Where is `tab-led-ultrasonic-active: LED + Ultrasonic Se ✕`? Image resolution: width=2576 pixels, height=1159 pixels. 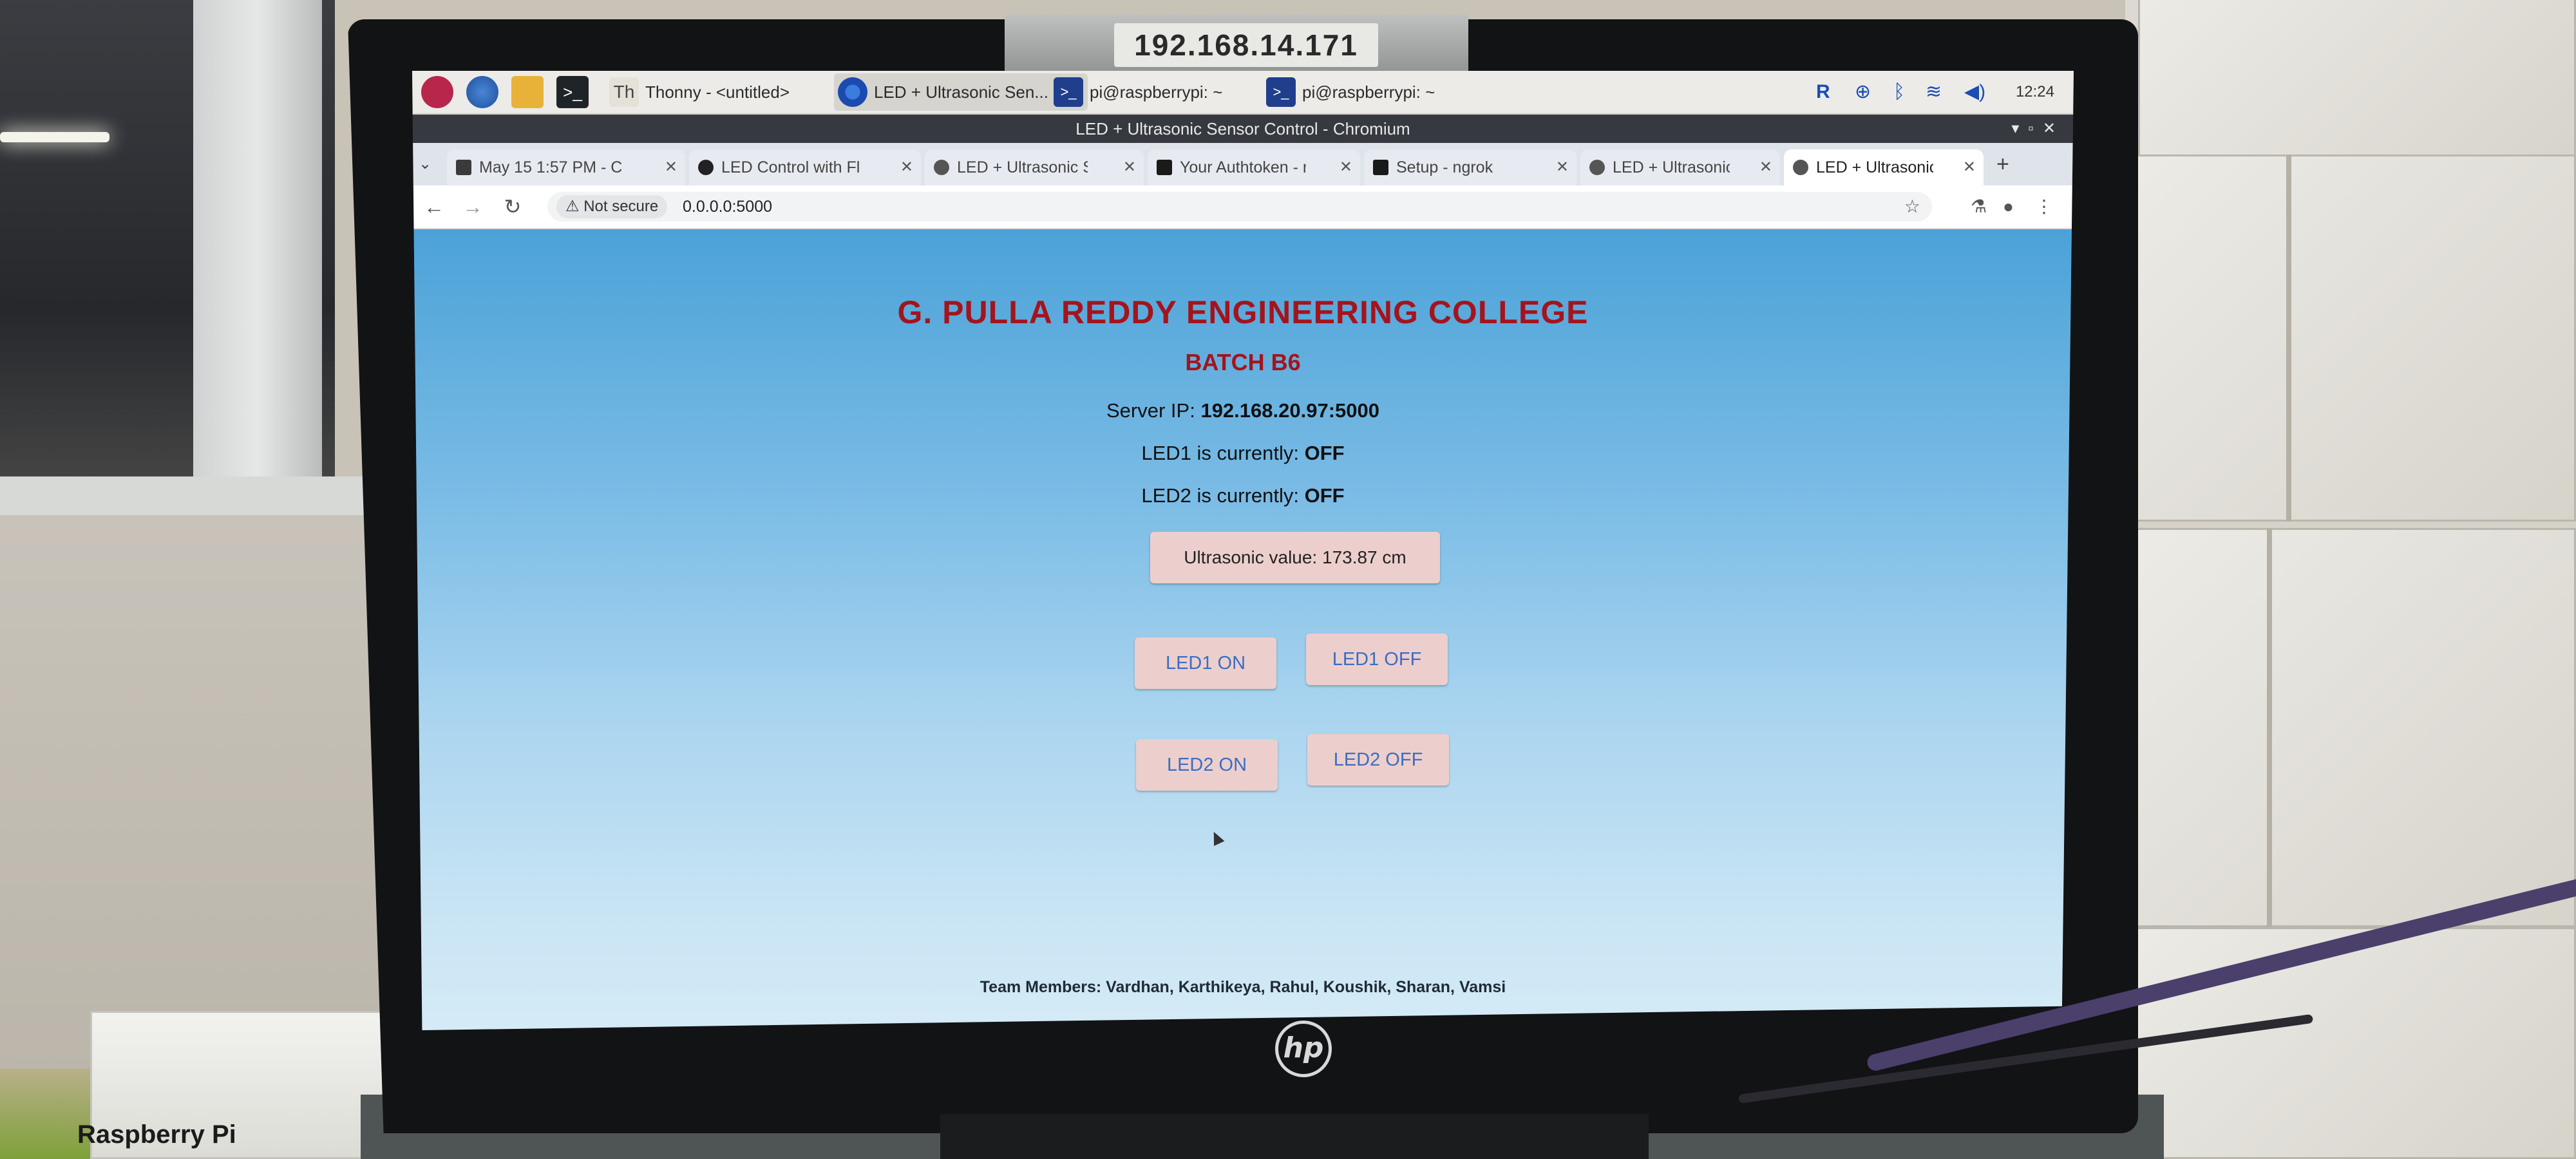
tab-led-ultrasonic-active: LED + Ultrasonic Se ✕ is located at coordinates (1884, 167).